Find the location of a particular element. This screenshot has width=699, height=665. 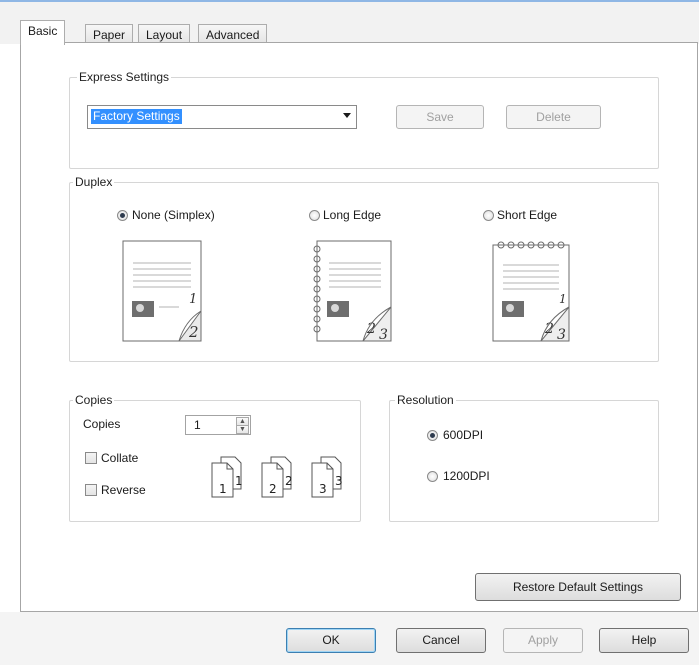

duplex-short-edge-label: Short Edge is located at coordinates (527, 215).